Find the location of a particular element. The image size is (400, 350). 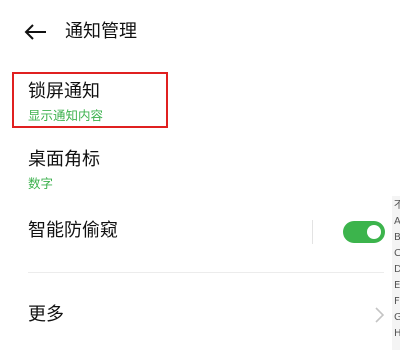

page-title: 通知管理 is located at coordinates (101, 31).